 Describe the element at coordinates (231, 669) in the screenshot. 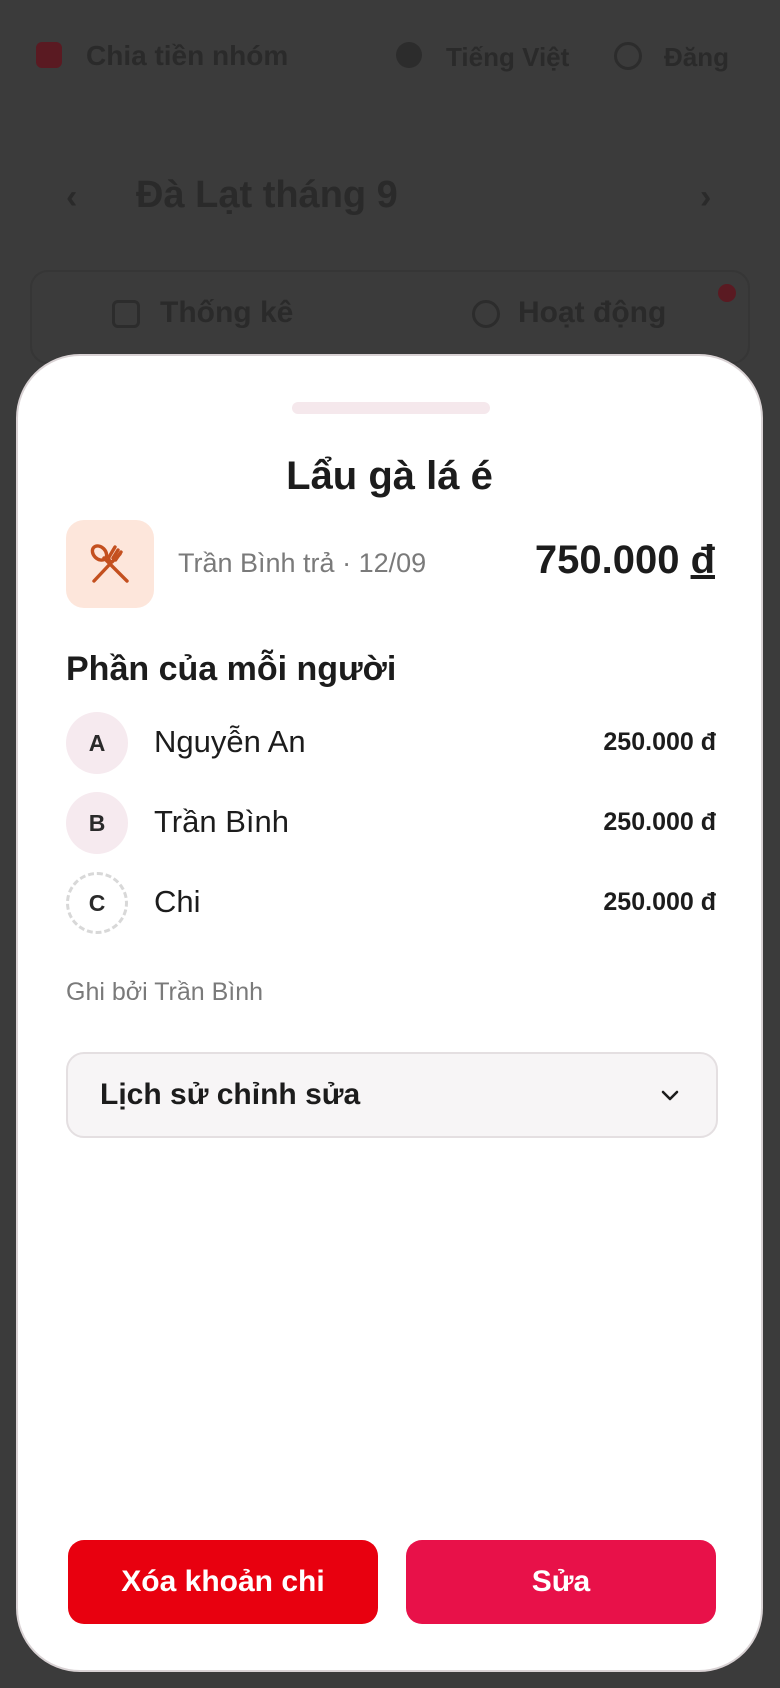

I see `shares-section-title: Phần của mỗi người` at that location.